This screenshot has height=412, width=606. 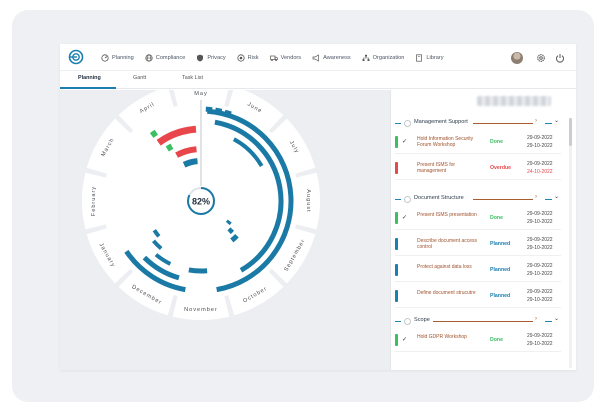 I want to click on group-header: Document Structure › ⌄, so click(x=478, y=200).